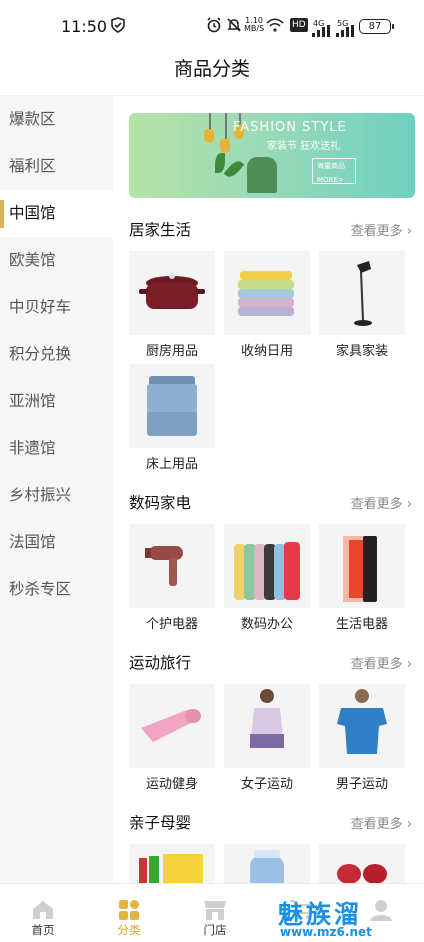 Image resolution: width=424 pixels, height=942 pixels. I want to click on card-label: 个护电器, so click(171, 624).